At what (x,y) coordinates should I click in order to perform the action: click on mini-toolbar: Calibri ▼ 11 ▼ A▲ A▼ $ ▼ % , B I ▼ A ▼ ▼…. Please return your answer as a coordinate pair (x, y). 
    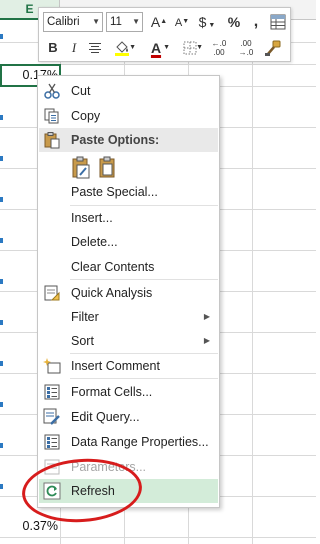
    Looking at the image, I should click on (164, 34).